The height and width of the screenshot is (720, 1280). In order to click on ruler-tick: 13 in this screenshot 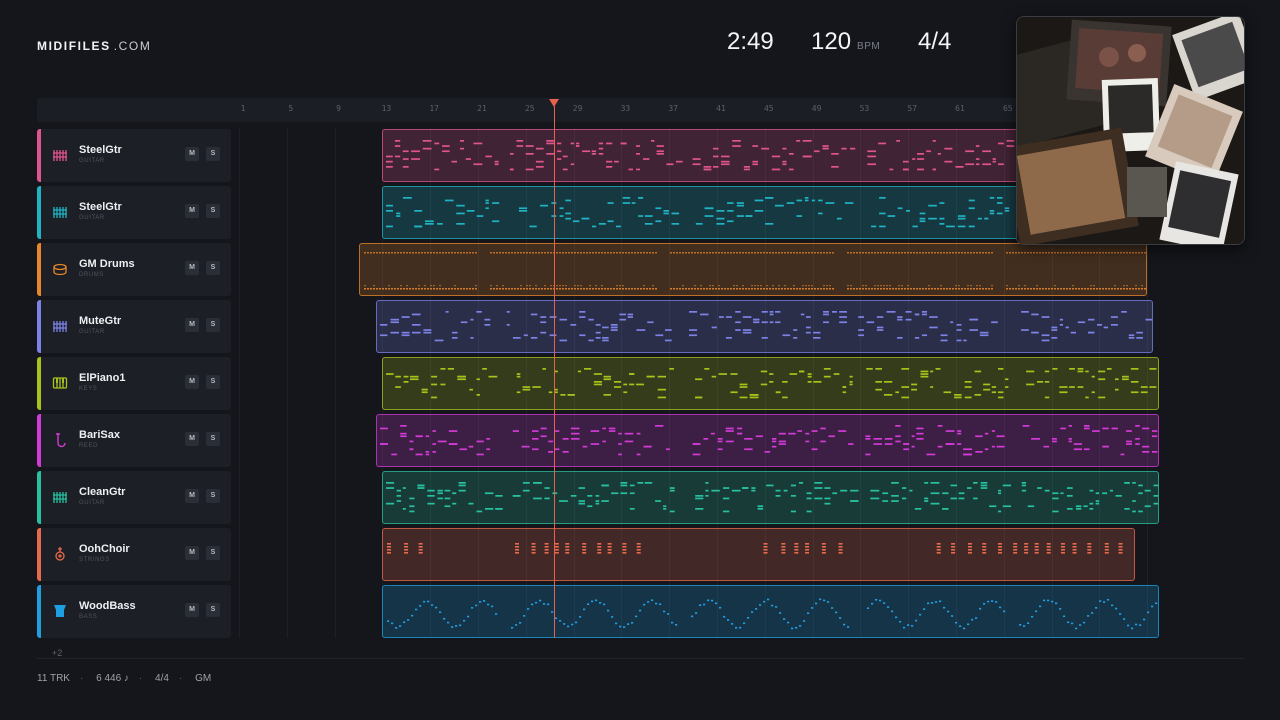, I will do `click(386, 108)`.